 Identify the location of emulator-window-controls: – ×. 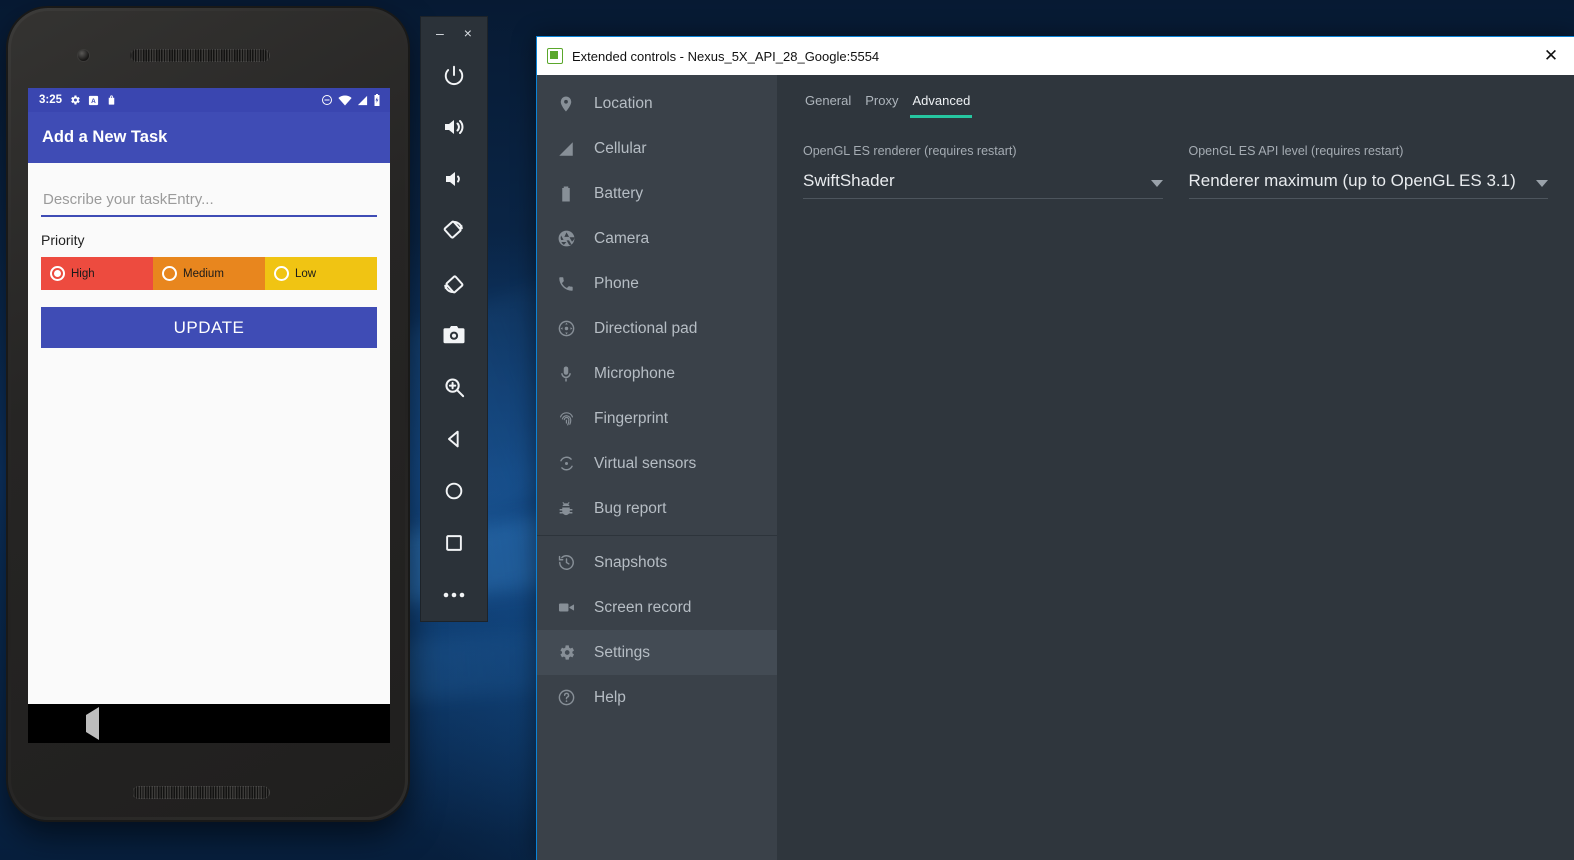
(454, 33).